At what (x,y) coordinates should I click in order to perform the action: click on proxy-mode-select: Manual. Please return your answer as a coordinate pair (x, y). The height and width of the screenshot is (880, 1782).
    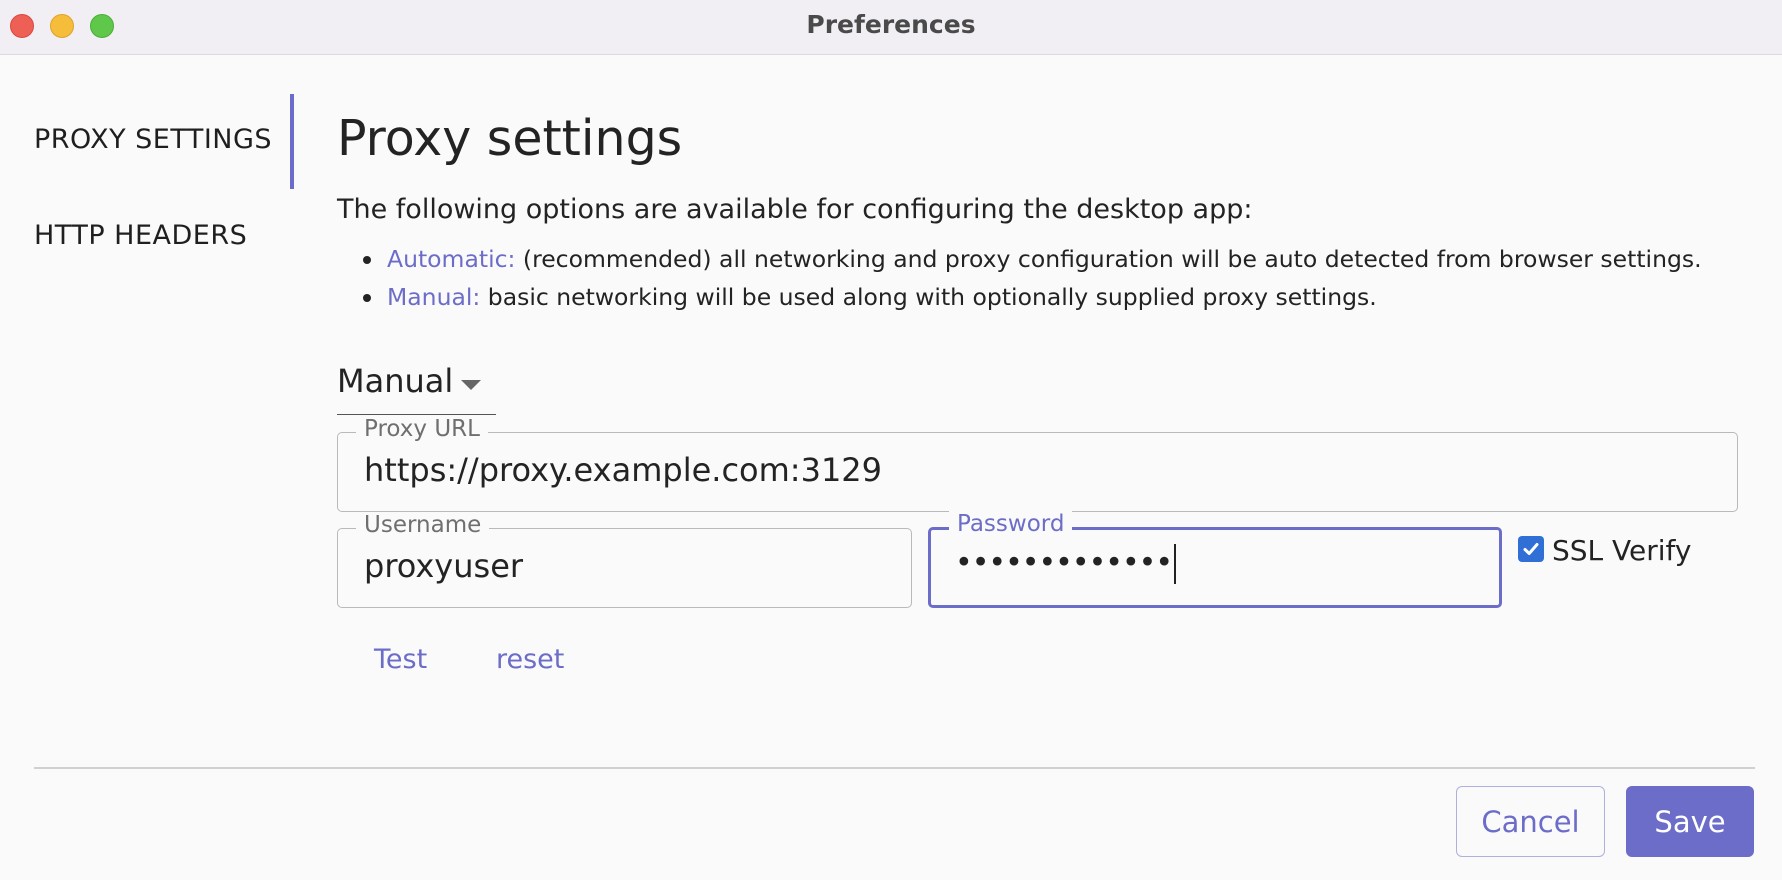
    Looking at the image, I should click on (416, 388).